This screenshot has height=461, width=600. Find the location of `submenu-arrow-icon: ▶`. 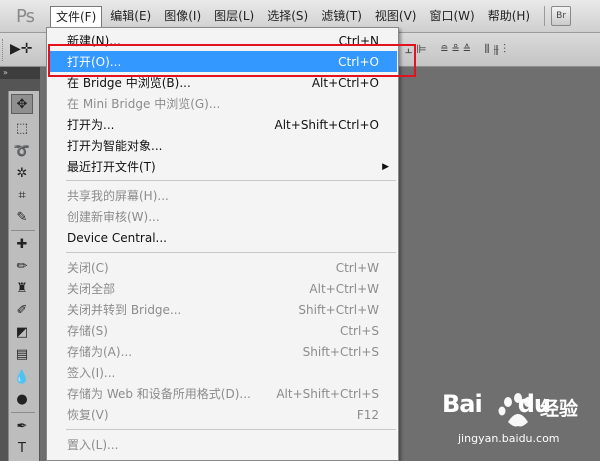

submenu-arrow-icon: ▶ is located at coordinates (385, 166).